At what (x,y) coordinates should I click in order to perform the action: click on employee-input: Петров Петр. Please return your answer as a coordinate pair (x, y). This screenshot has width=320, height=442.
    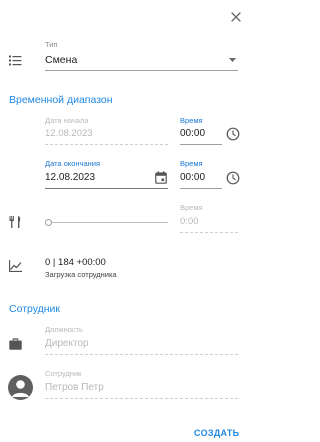
    Looking at the image, I should click on (74, 387).